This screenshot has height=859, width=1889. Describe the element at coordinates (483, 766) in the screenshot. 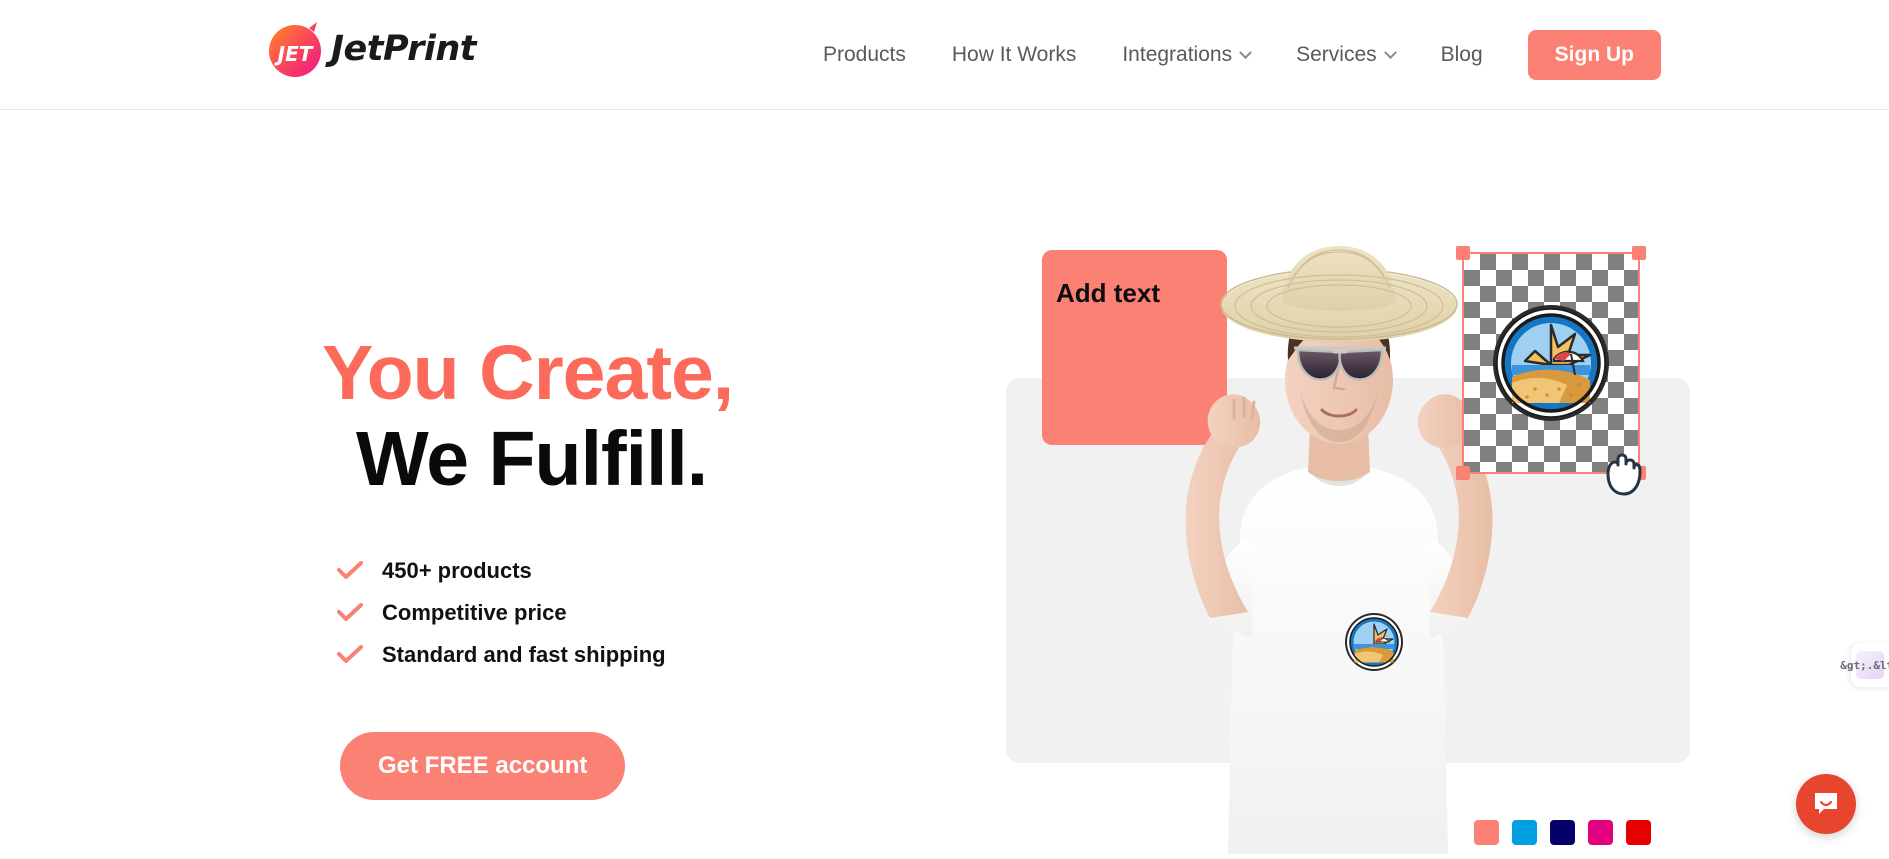

I see `get-free-account-button: Get FREE account` at that location.